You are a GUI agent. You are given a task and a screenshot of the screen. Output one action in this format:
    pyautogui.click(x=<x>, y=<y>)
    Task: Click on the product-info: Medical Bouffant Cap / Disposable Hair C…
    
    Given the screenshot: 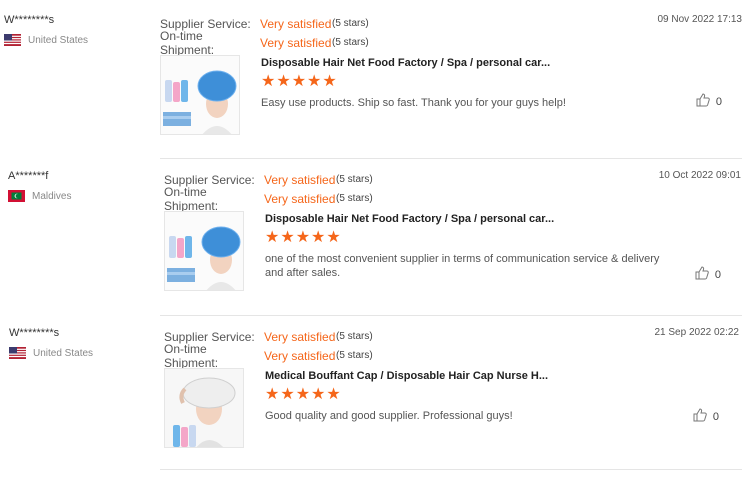 What is the action you would take?
    pyautogui.click(x=465, y=408)
    